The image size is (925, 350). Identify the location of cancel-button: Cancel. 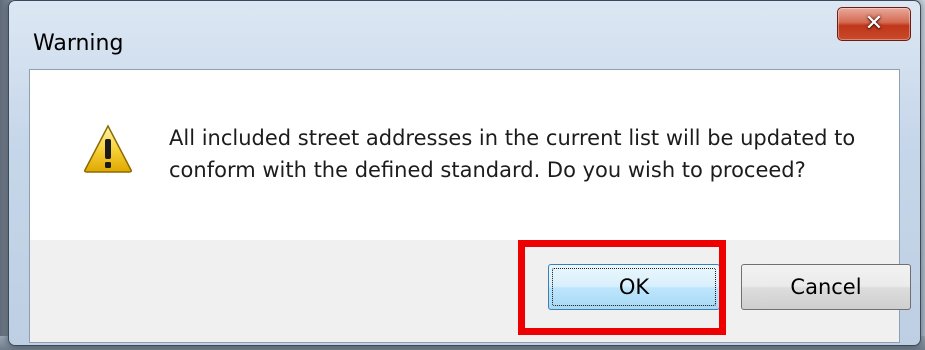
(826, 287).